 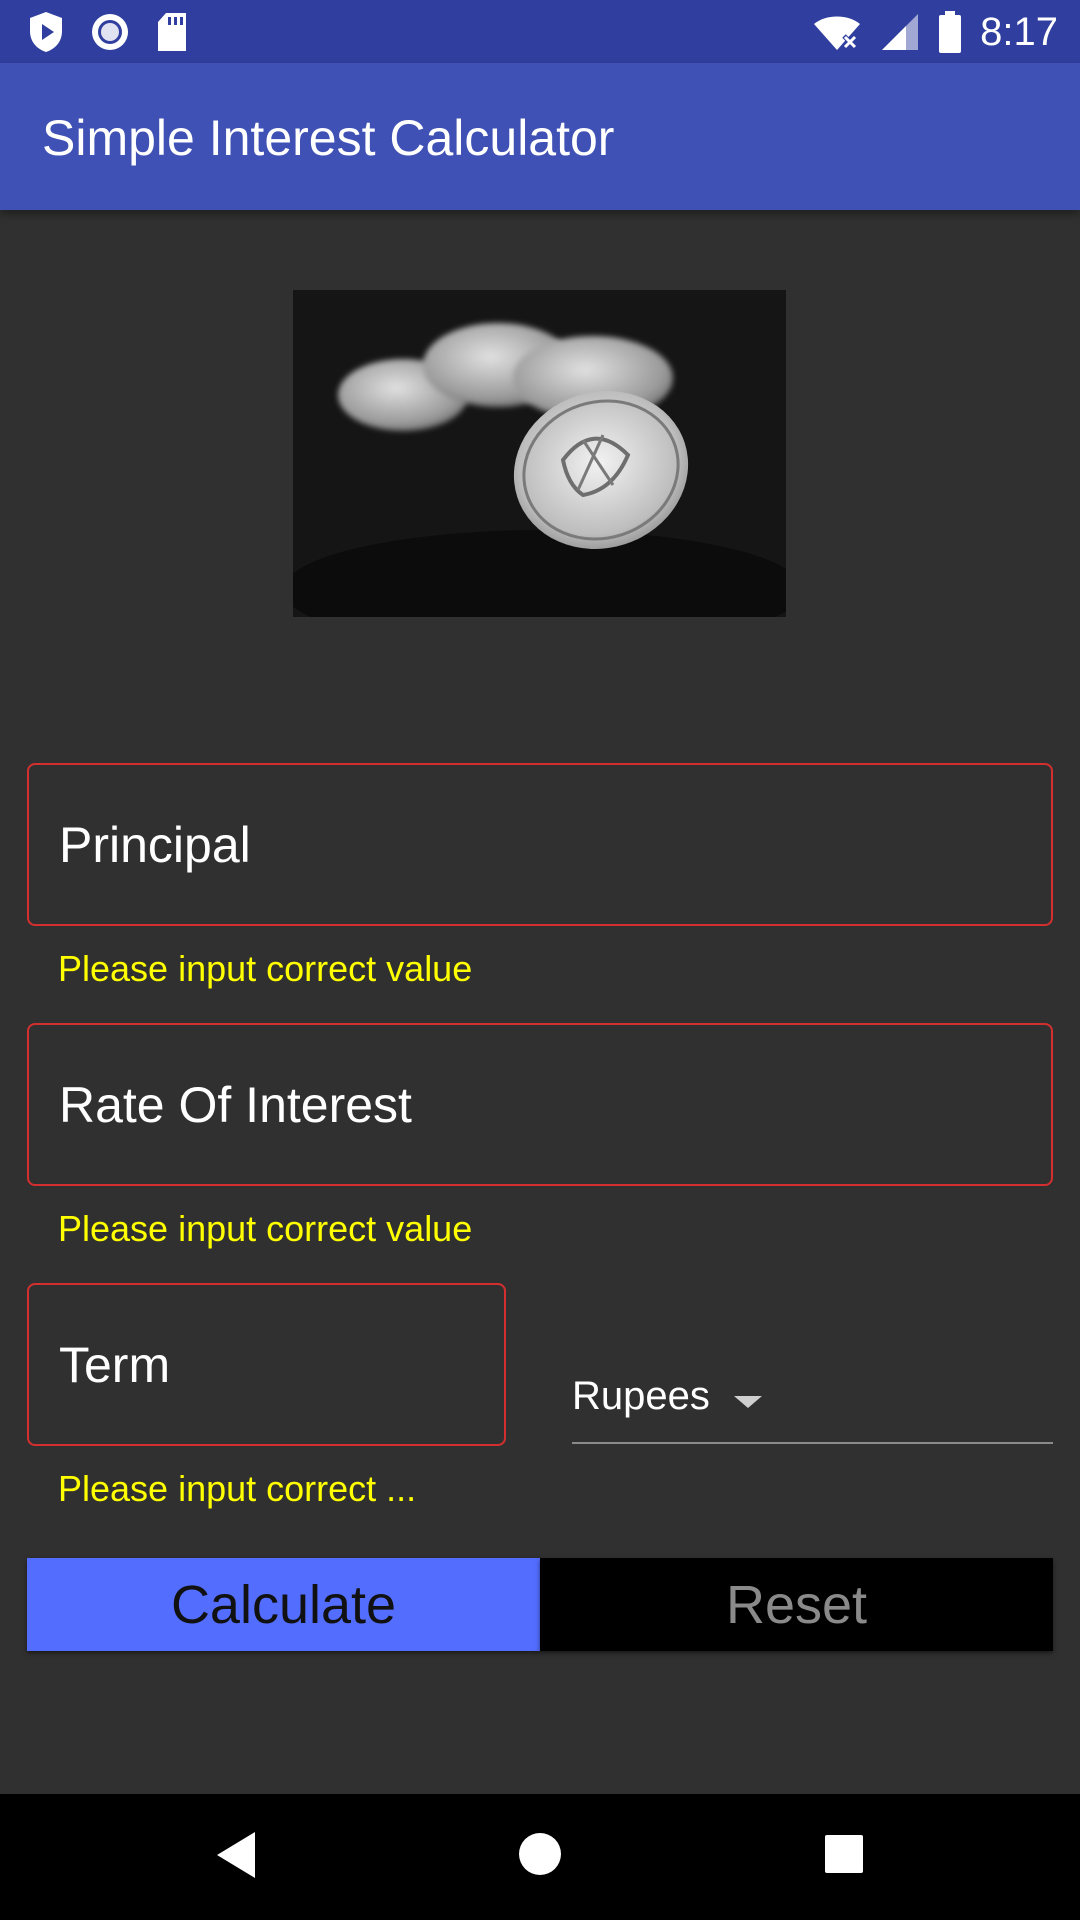 What do you see at coordinates (812, 1402) in the screenshot?
I see `currency-spinner: Rupees` at bounding box center [812, 1402].